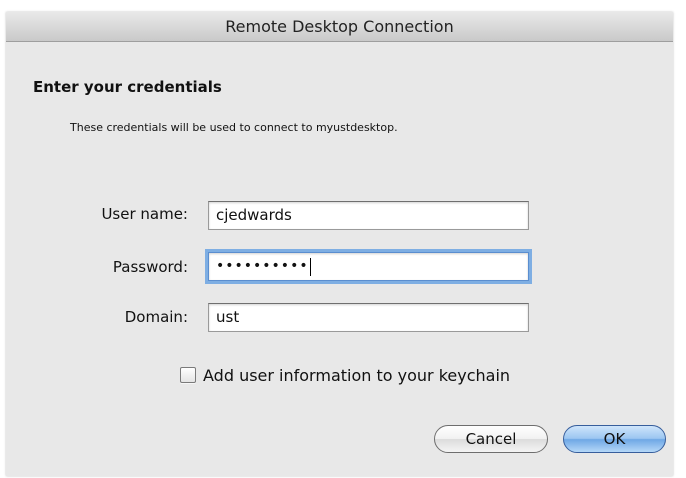 Image resolution: width=686 pixels, height=478 pixels. I want to click on keychain-checkbox-label: Add user information to your keychain, so click(356, 375).